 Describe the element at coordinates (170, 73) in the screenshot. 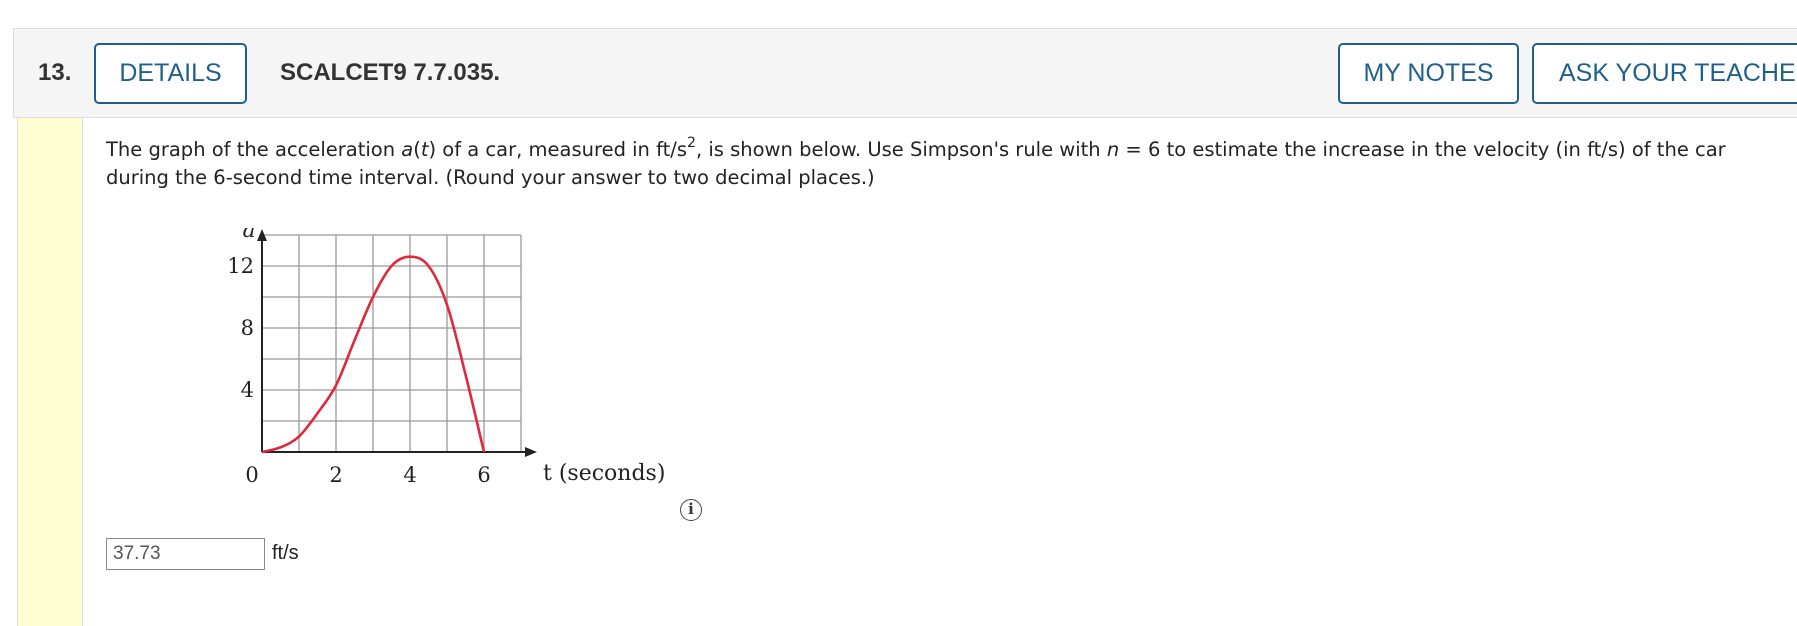

I see `details-button: DETAILS` at that location.